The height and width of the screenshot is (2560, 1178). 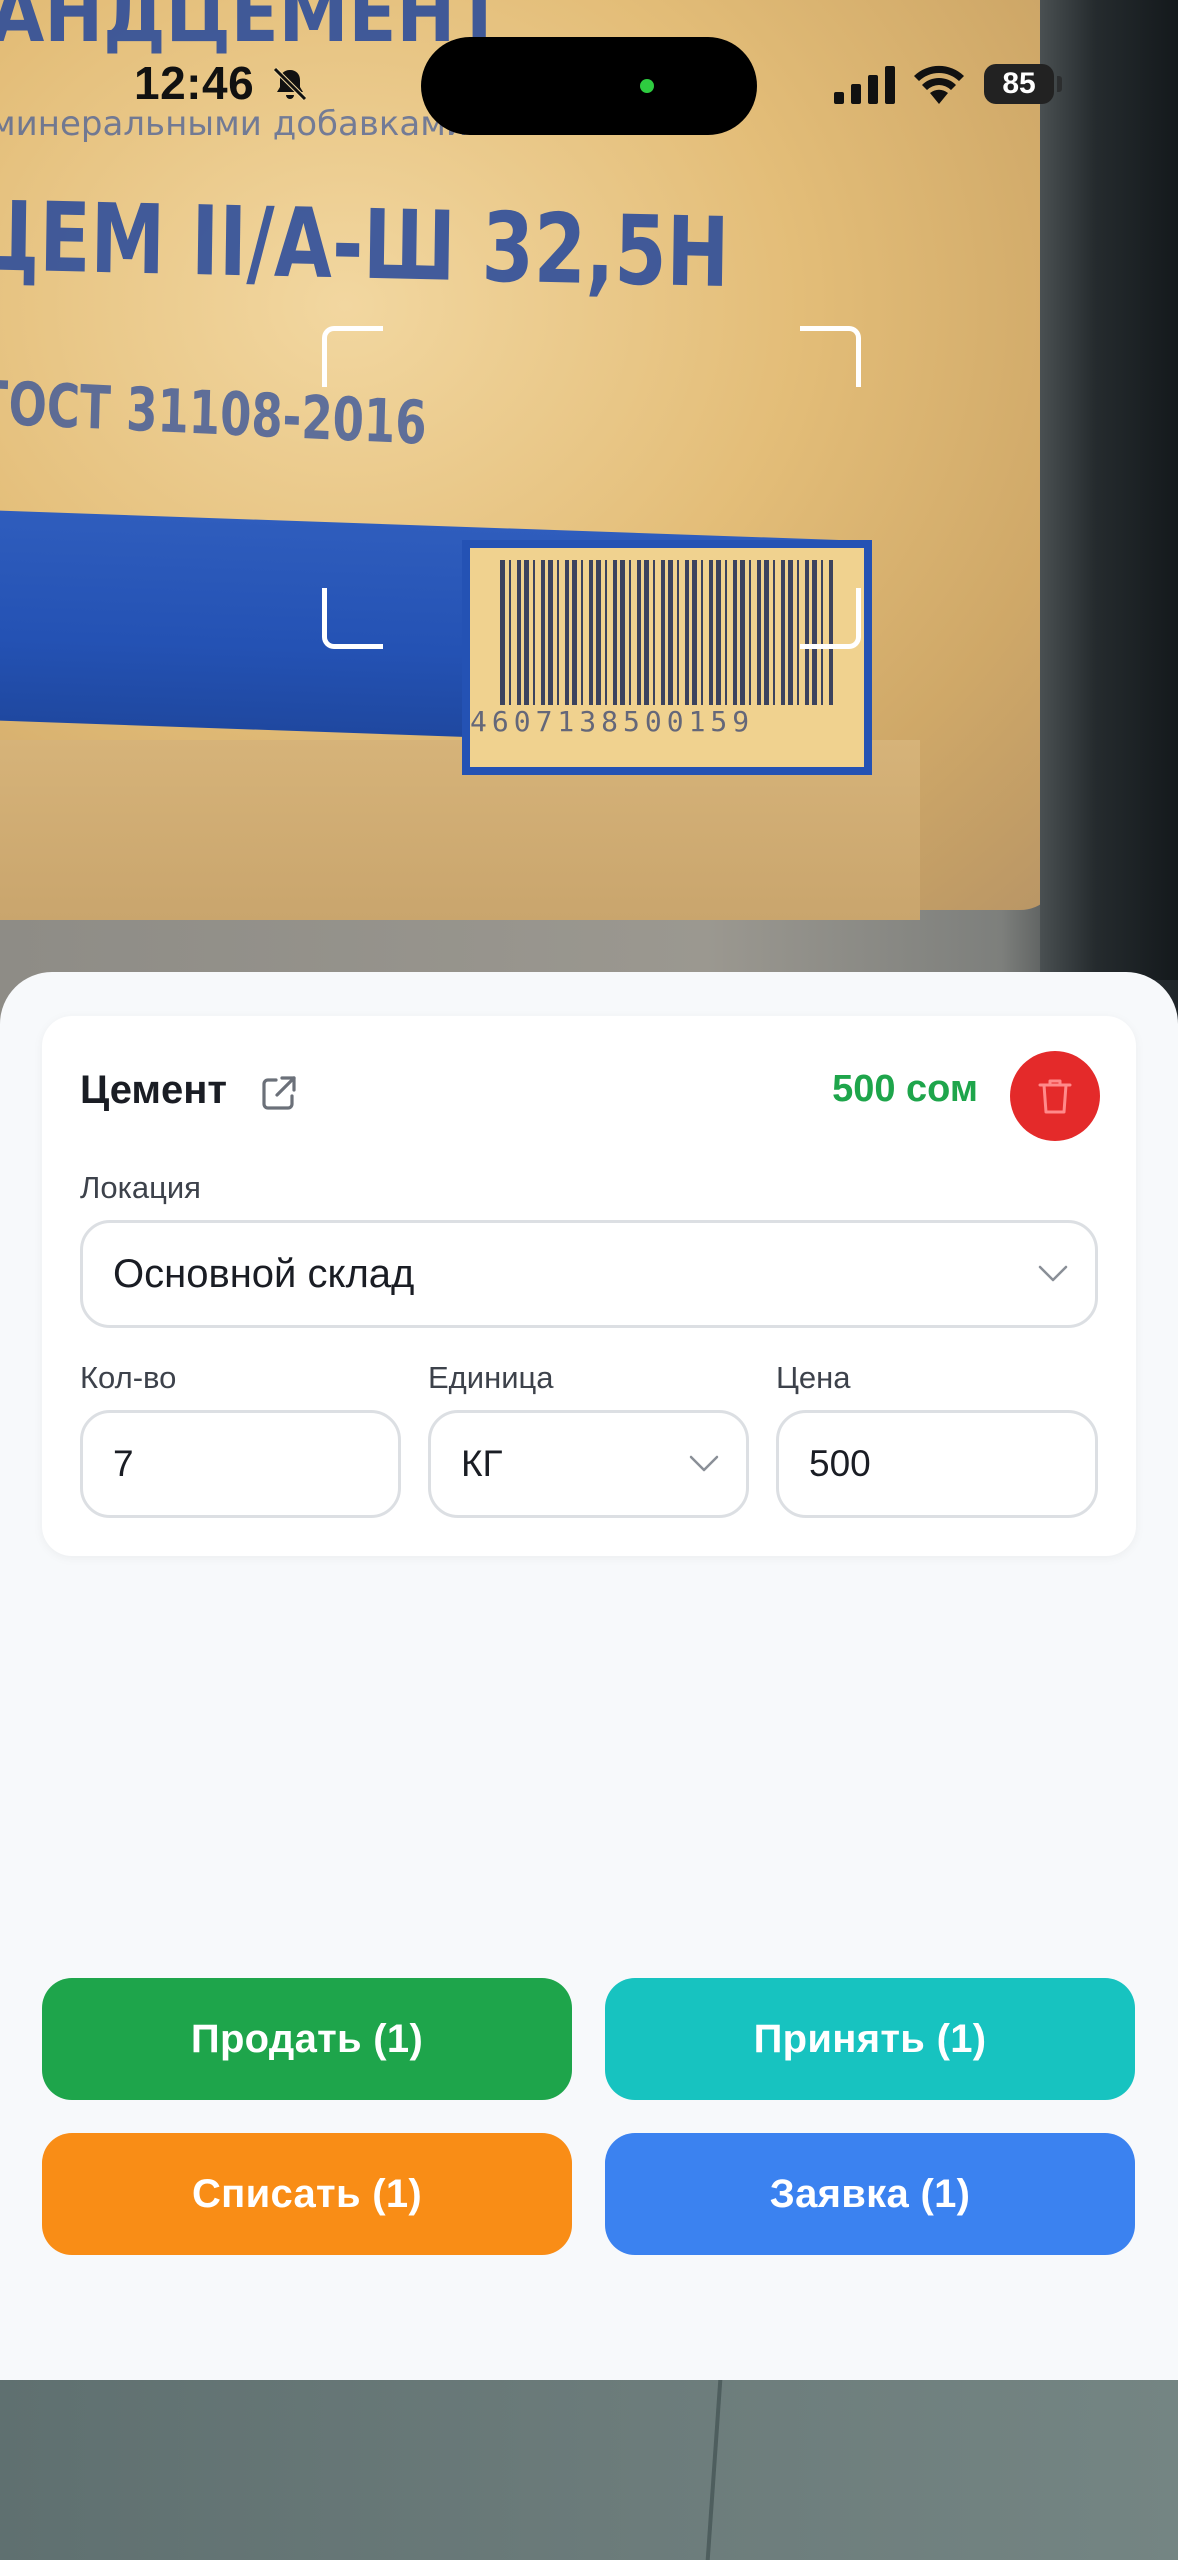 What do you see at coordinates (123, 1463) in the screenshot?
I see `quantity-value: 7` at bounding box center [123, 1463].